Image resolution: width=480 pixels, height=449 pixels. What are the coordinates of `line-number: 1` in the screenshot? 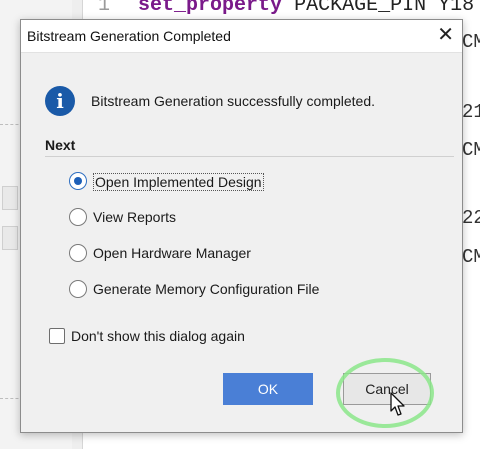 It's located at (104, 8).